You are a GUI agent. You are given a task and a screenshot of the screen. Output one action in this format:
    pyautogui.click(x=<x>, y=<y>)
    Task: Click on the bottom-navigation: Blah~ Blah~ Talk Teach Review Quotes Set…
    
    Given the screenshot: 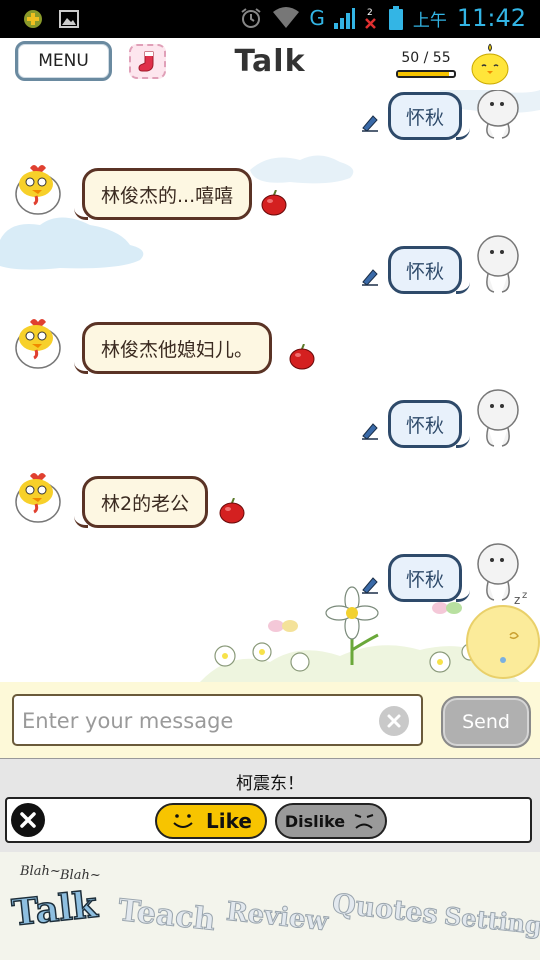 What is the action you would take?
    pyautogui.click(x=270, y=906)
    